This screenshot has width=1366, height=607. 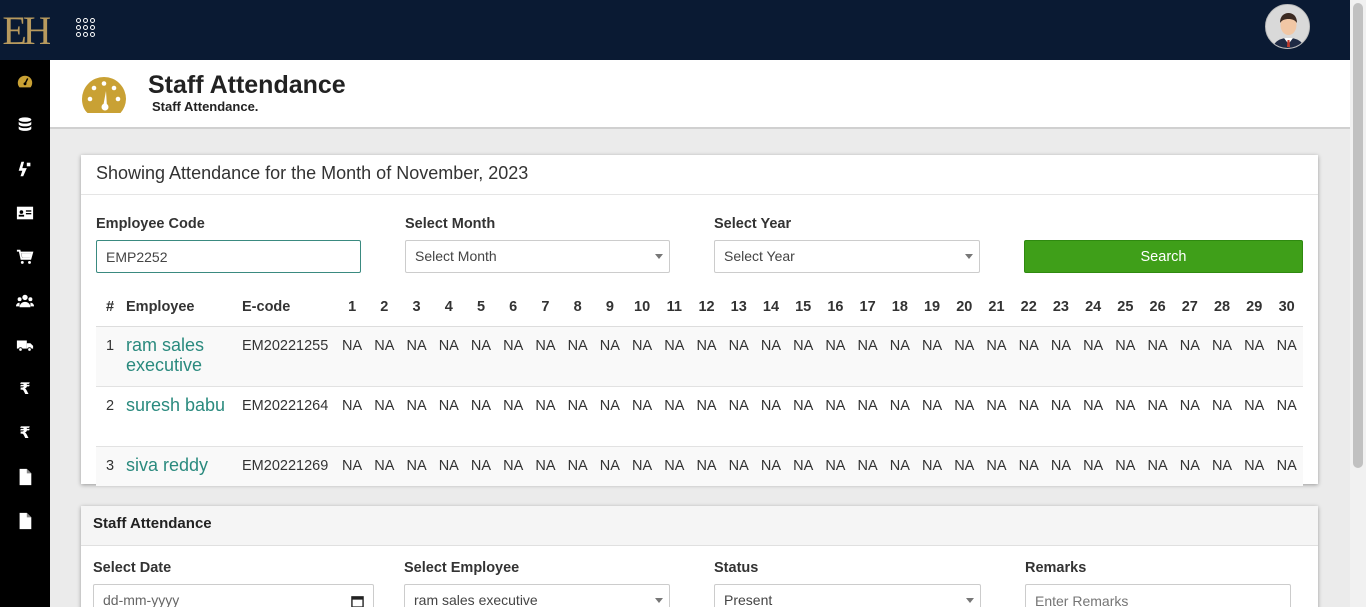 I want to click on col-day-header: 28, so click(x=1222, y=307).